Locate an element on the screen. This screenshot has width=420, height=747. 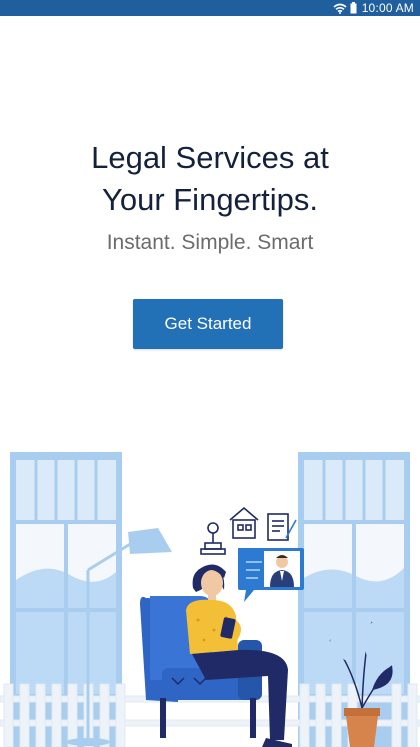
page-title: Legal Services at Your Fingertips. is located at coordinates (210, 179).